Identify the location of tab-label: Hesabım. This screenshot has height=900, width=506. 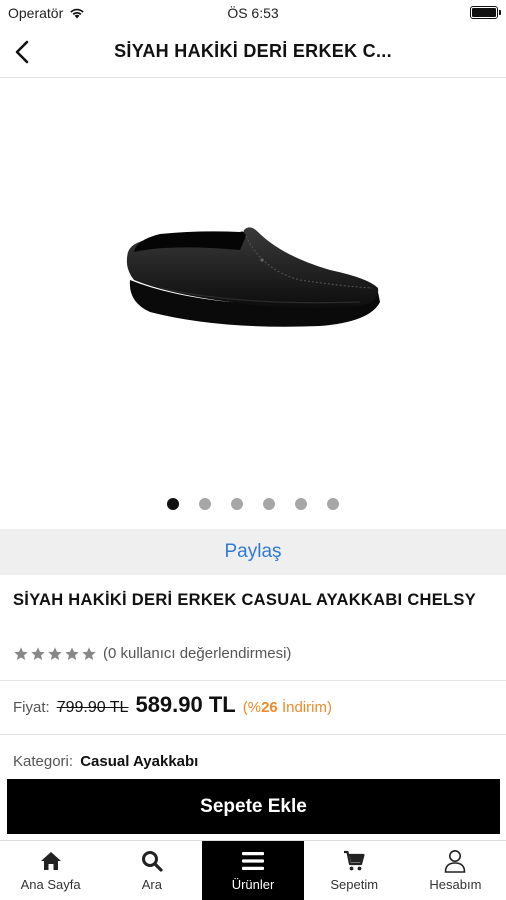
(455, 884).